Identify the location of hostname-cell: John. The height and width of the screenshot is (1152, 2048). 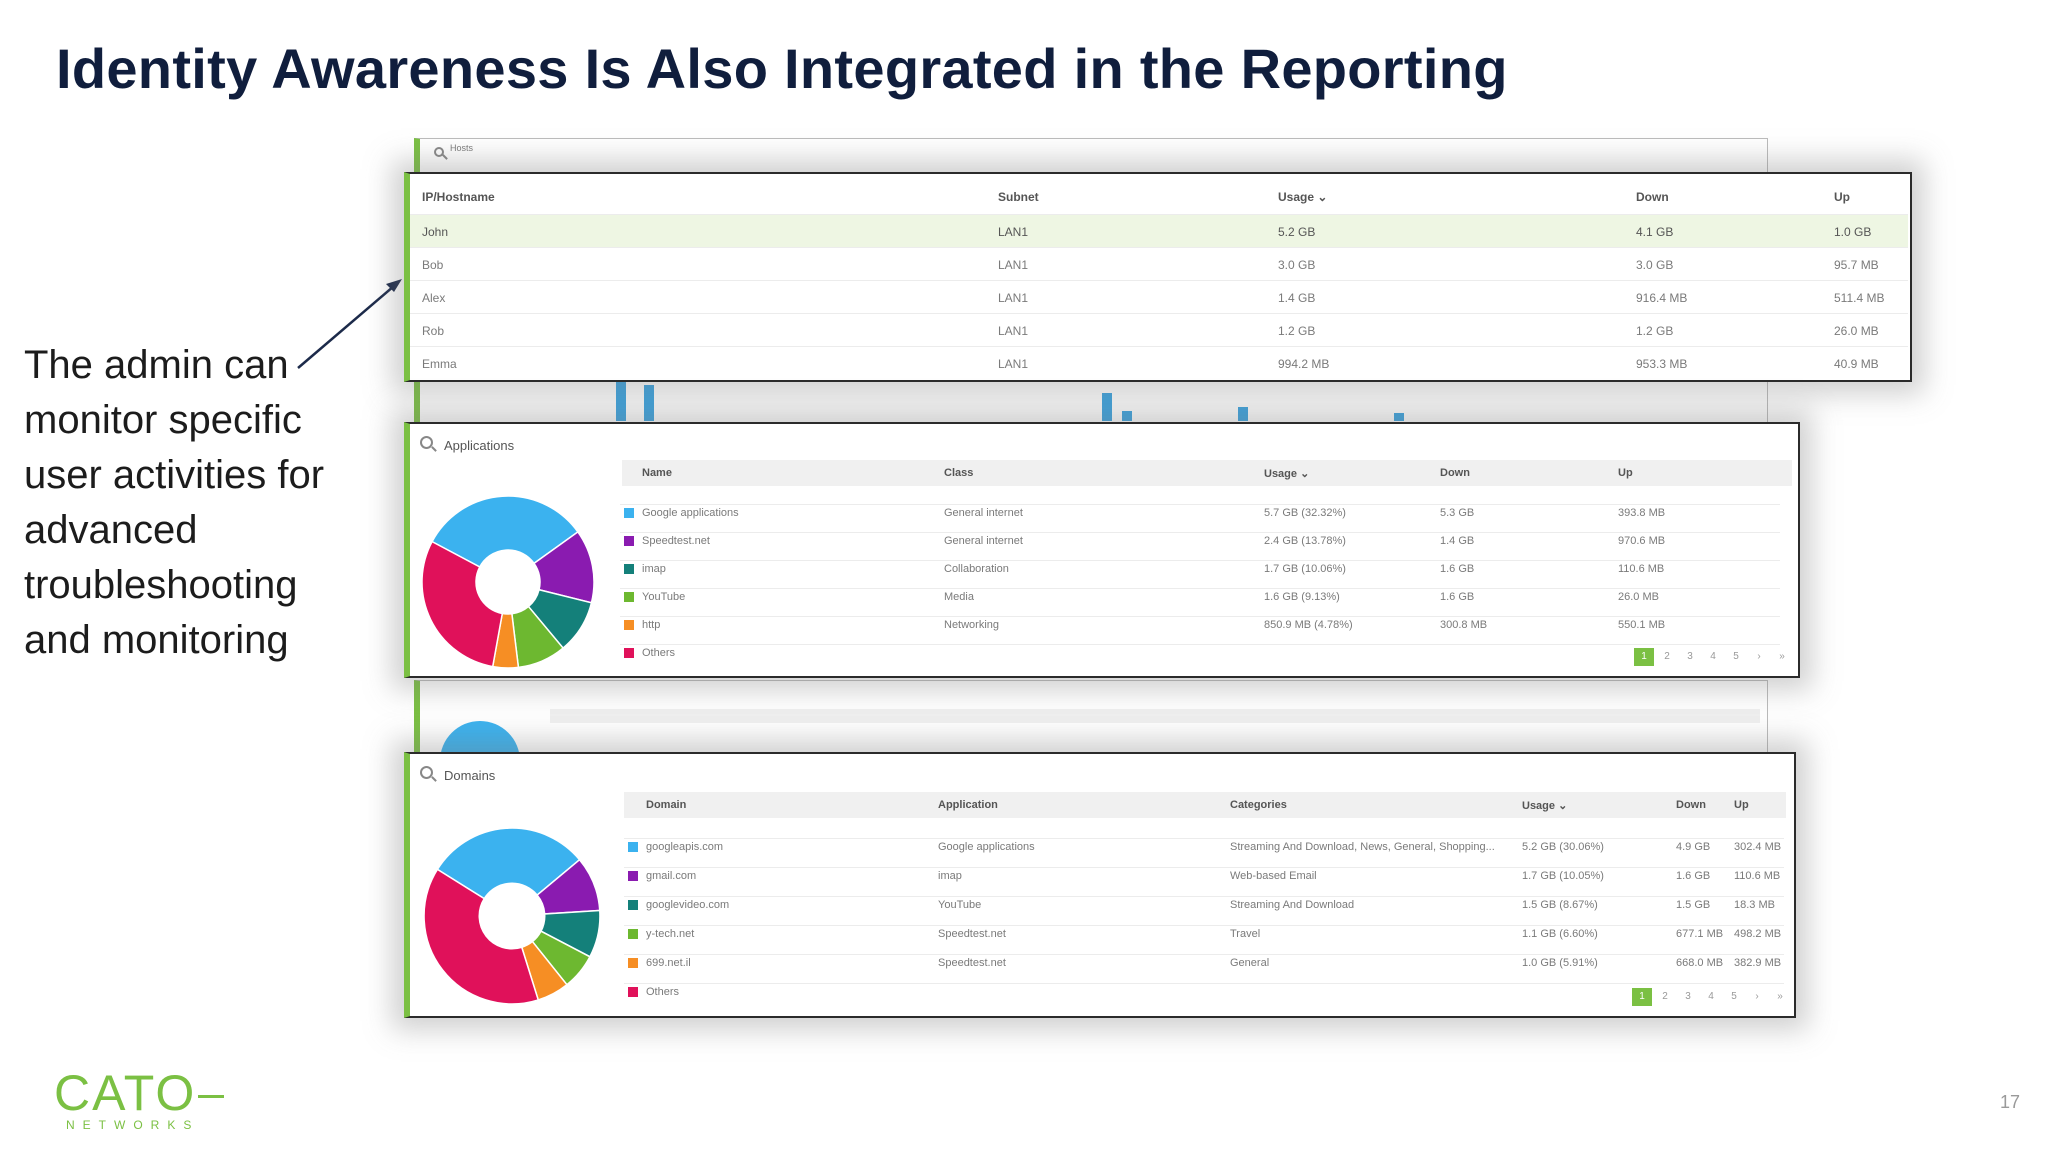
(435, 232).